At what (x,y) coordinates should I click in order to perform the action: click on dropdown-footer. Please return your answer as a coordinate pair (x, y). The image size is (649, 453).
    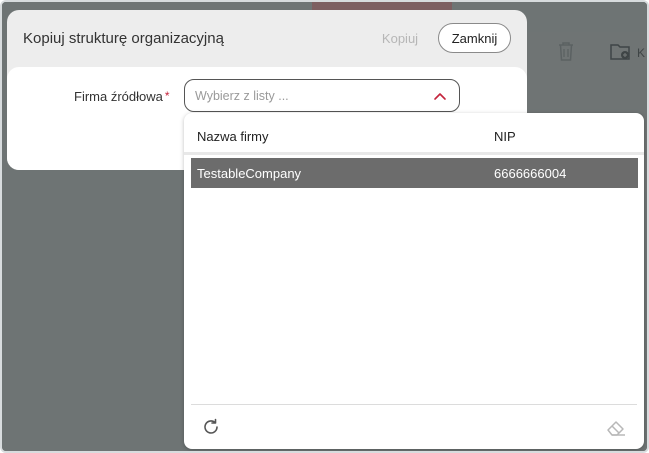
    Looking at the image, I should click on (414, 426).